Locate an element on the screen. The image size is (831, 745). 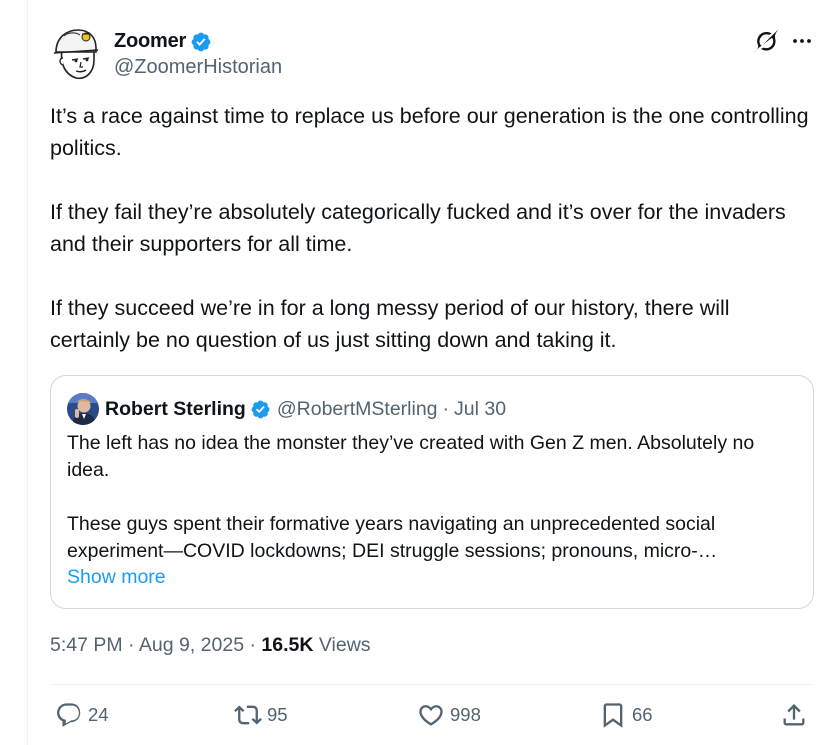
divider is located at coordinates (432, 684).